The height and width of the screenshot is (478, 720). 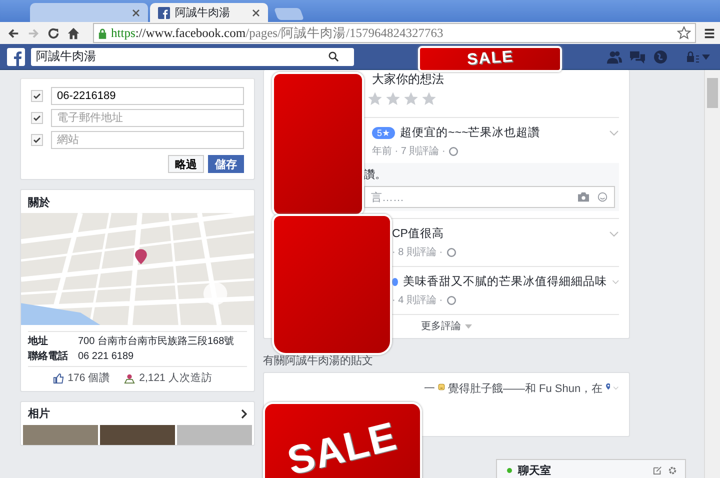 What do you see at coordinates (672, 470) in the screenshot?
I see `settings-icon` at bounding box center [672, 470].